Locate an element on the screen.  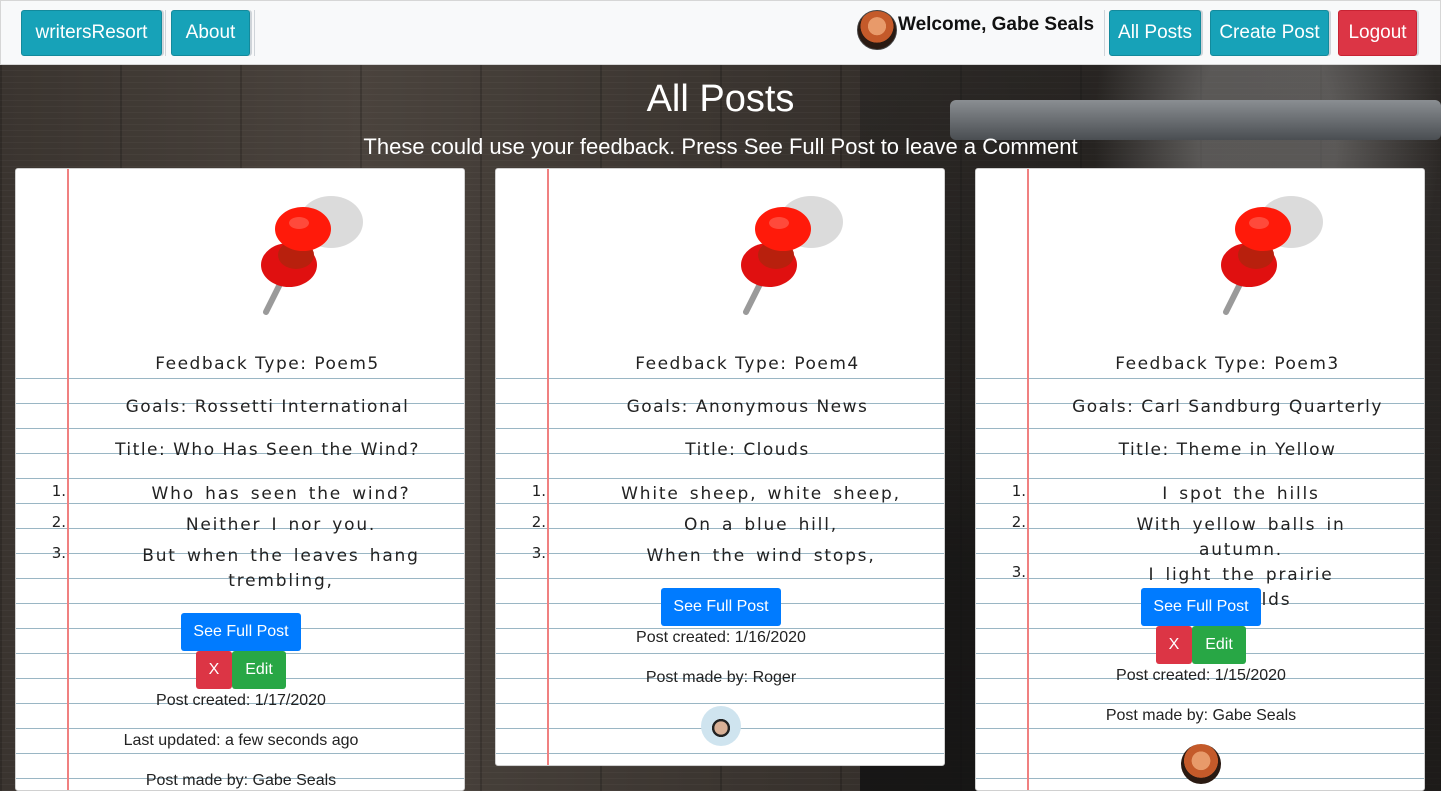
post-created: Post created: 1/16/2020 is located at coordinates (721, 637).